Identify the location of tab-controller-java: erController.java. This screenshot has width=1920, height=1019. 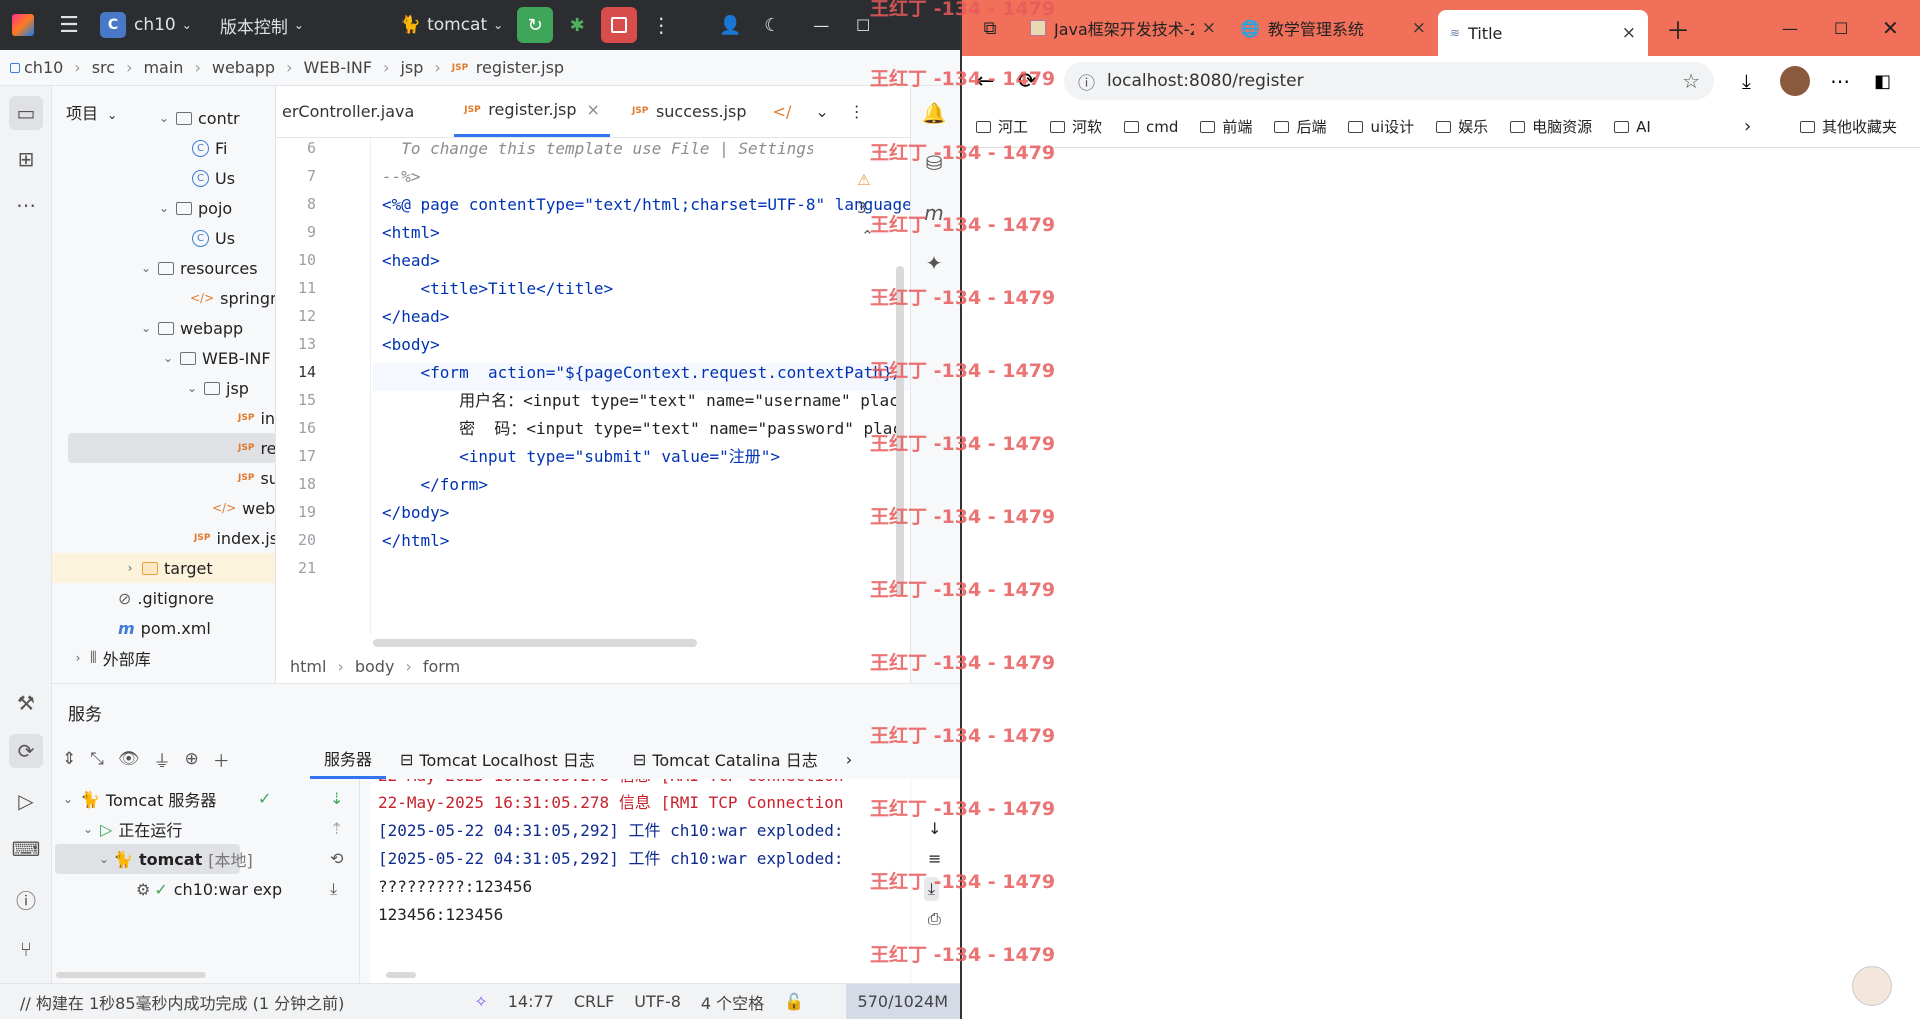
(350, 111).